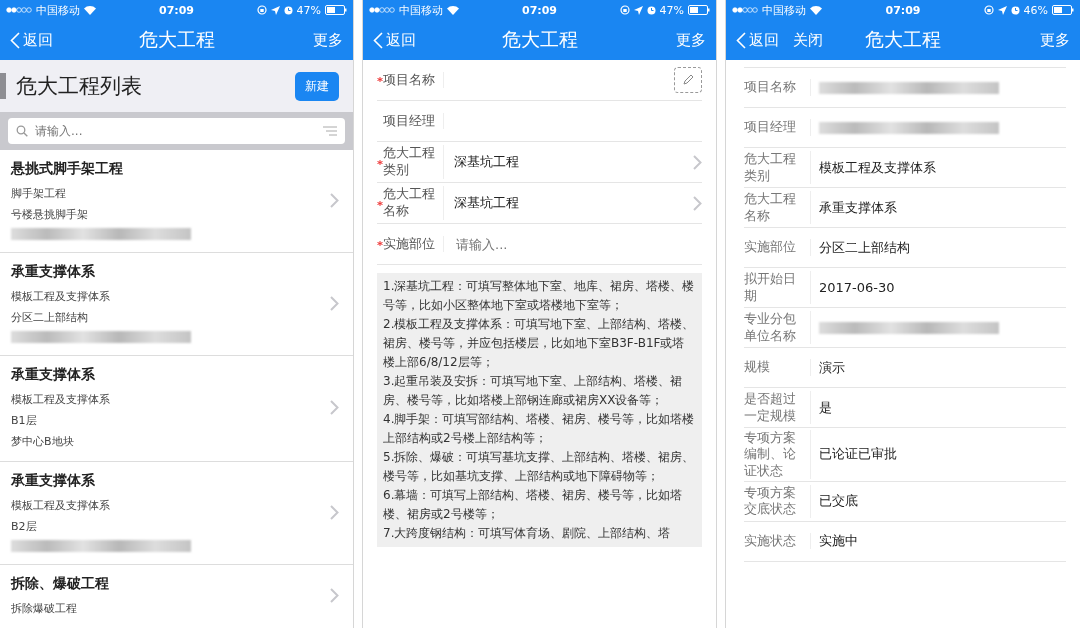 The width and height of the screenshot is (1080, 628). What do you see at coordinates (825, 407) in the screenshot?
I see `field-value: 是` at bounding box center [825, 407].